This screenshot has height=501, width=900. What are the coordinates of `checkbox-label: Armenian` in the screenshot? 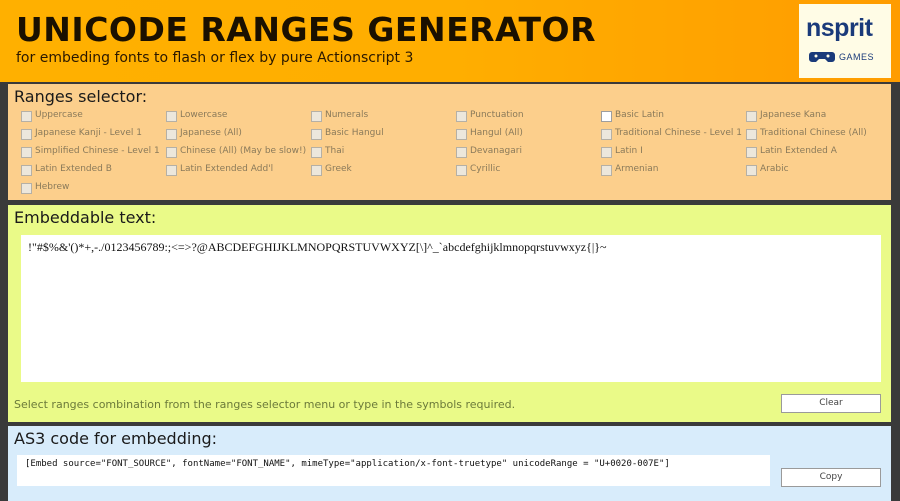 It's located at (637, 169).